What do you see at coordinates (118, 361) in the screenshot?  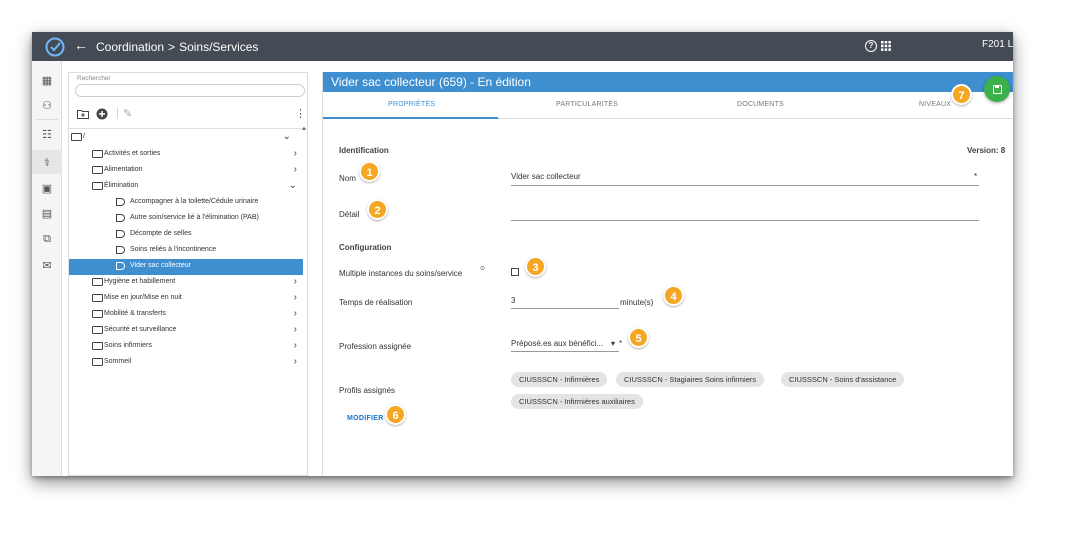 I see `tree-item-label: Sommeil` at bounding box center [118, 361].